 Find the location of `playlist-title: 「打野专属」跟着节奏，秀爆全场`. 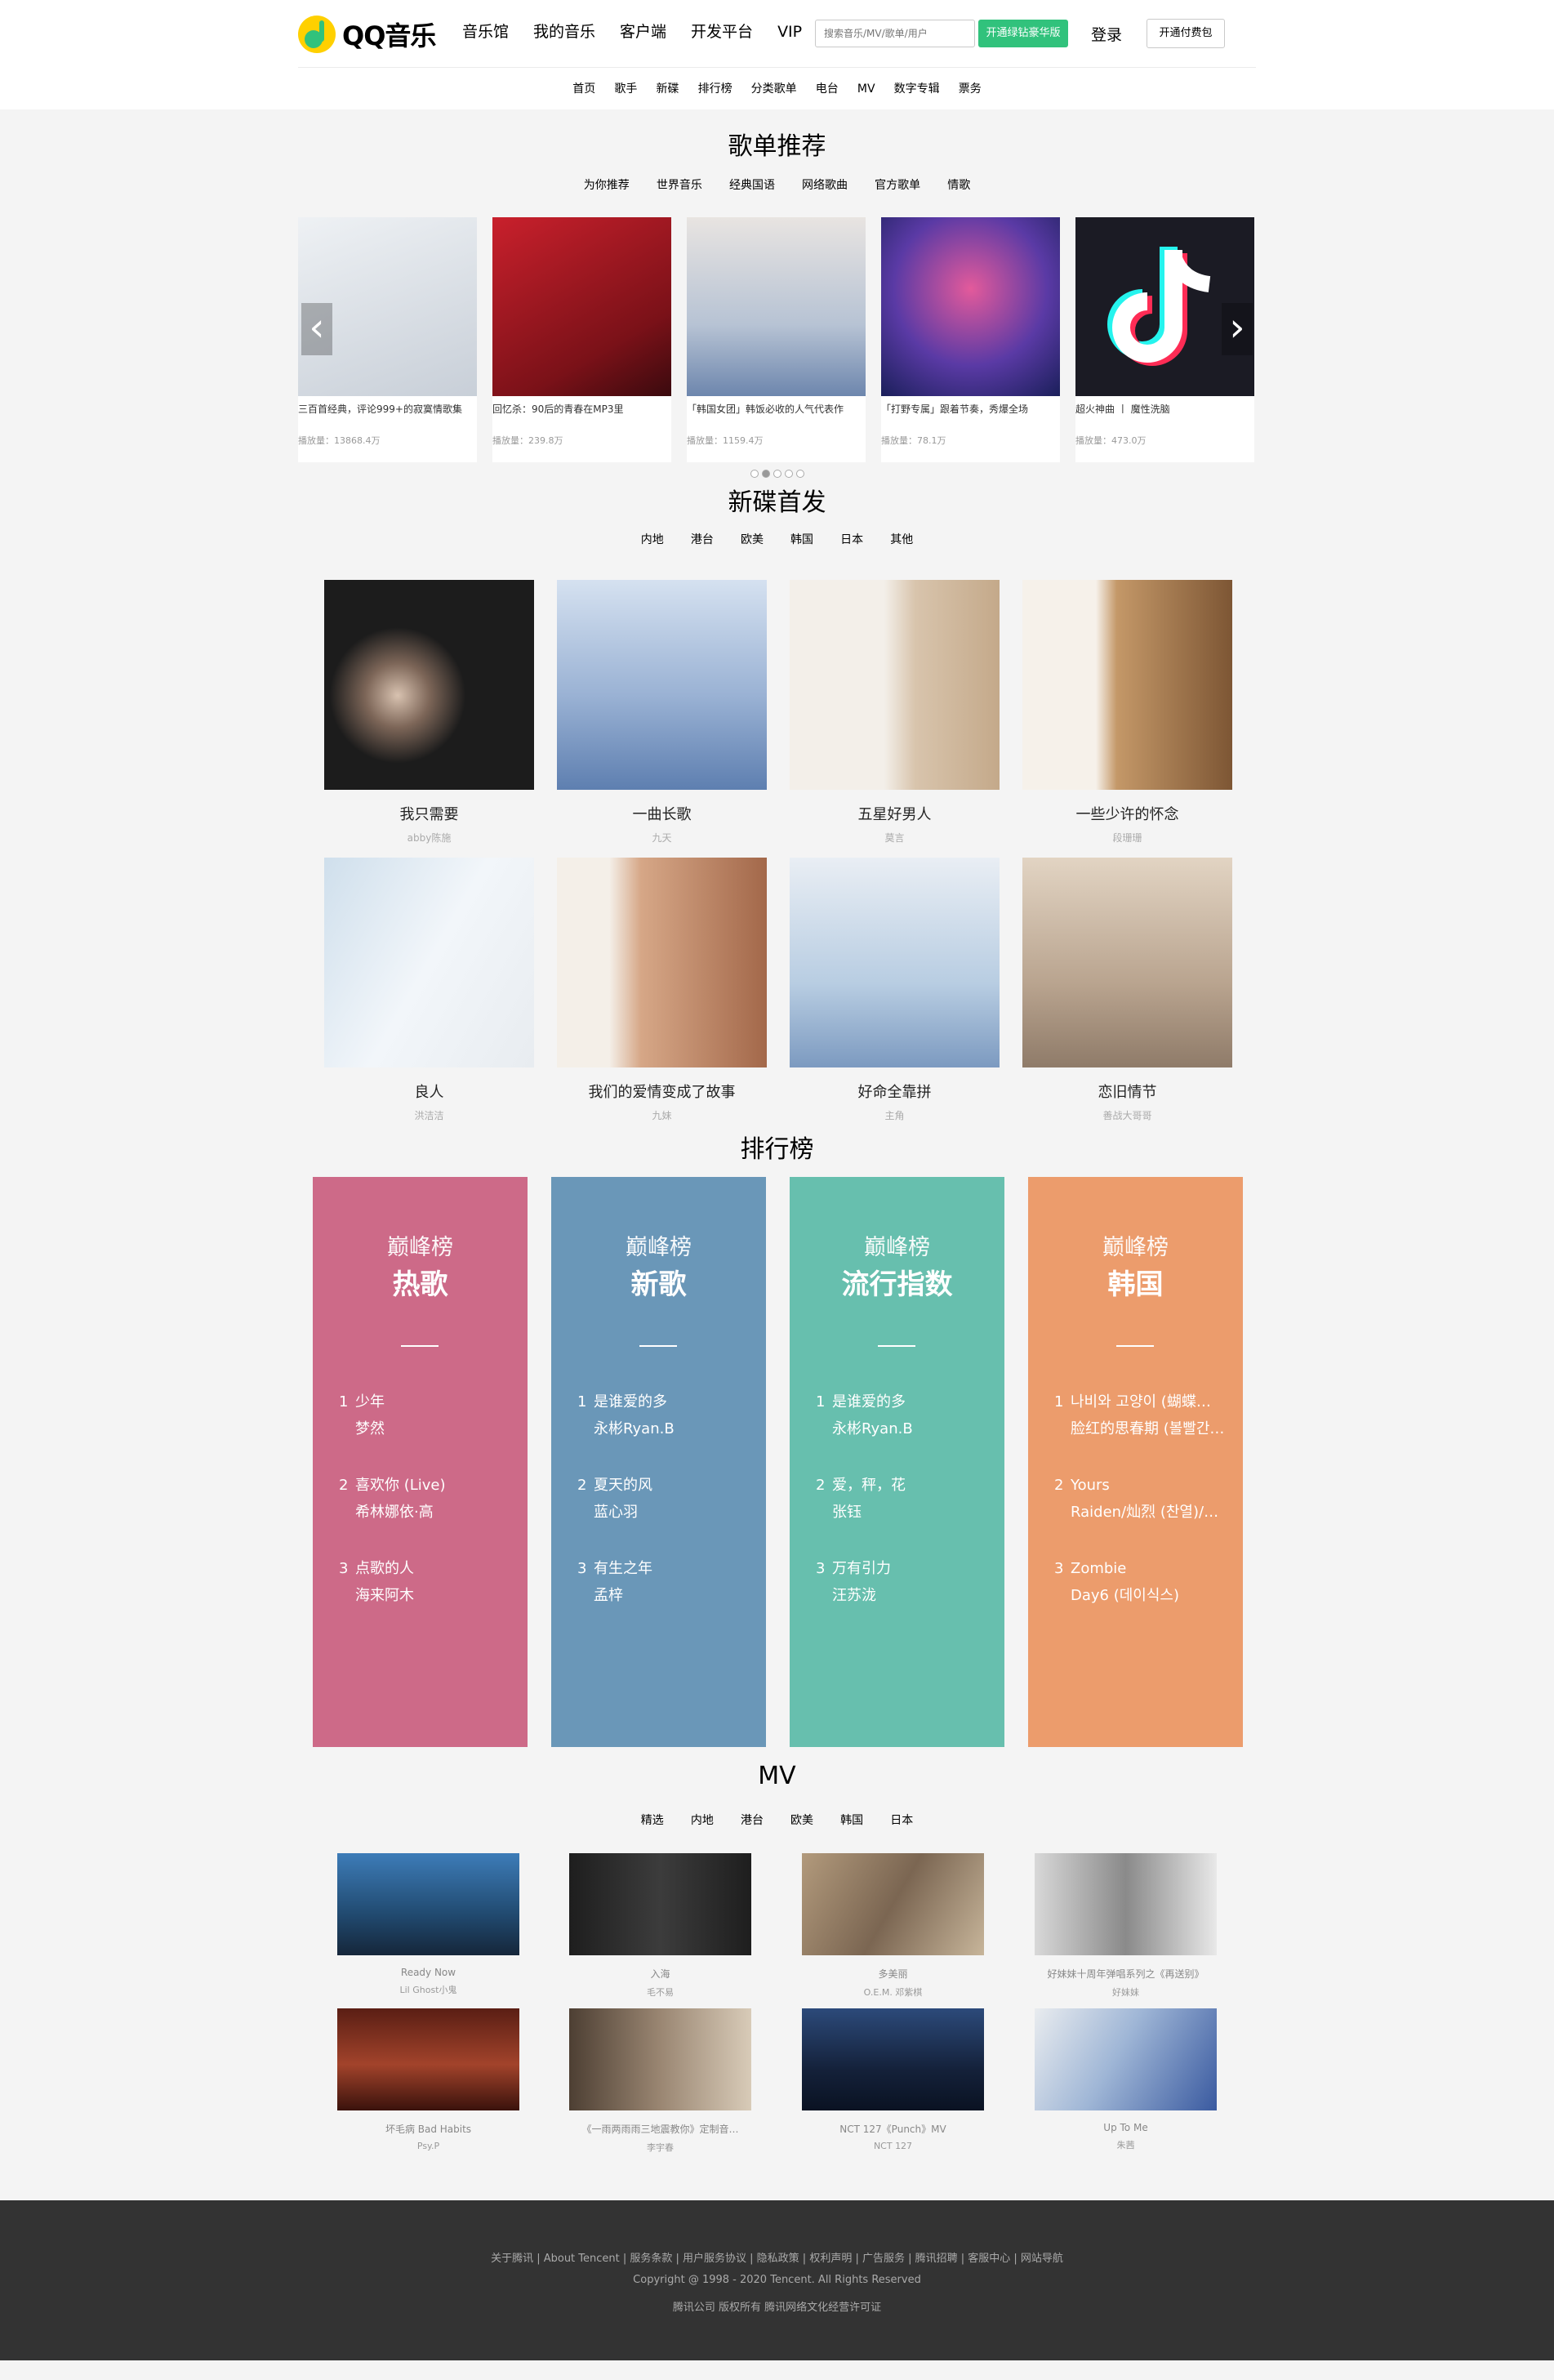

playlist-title: 「打野专属」跟着节奏，秀爆全场 is located at coordinates (970, 418).